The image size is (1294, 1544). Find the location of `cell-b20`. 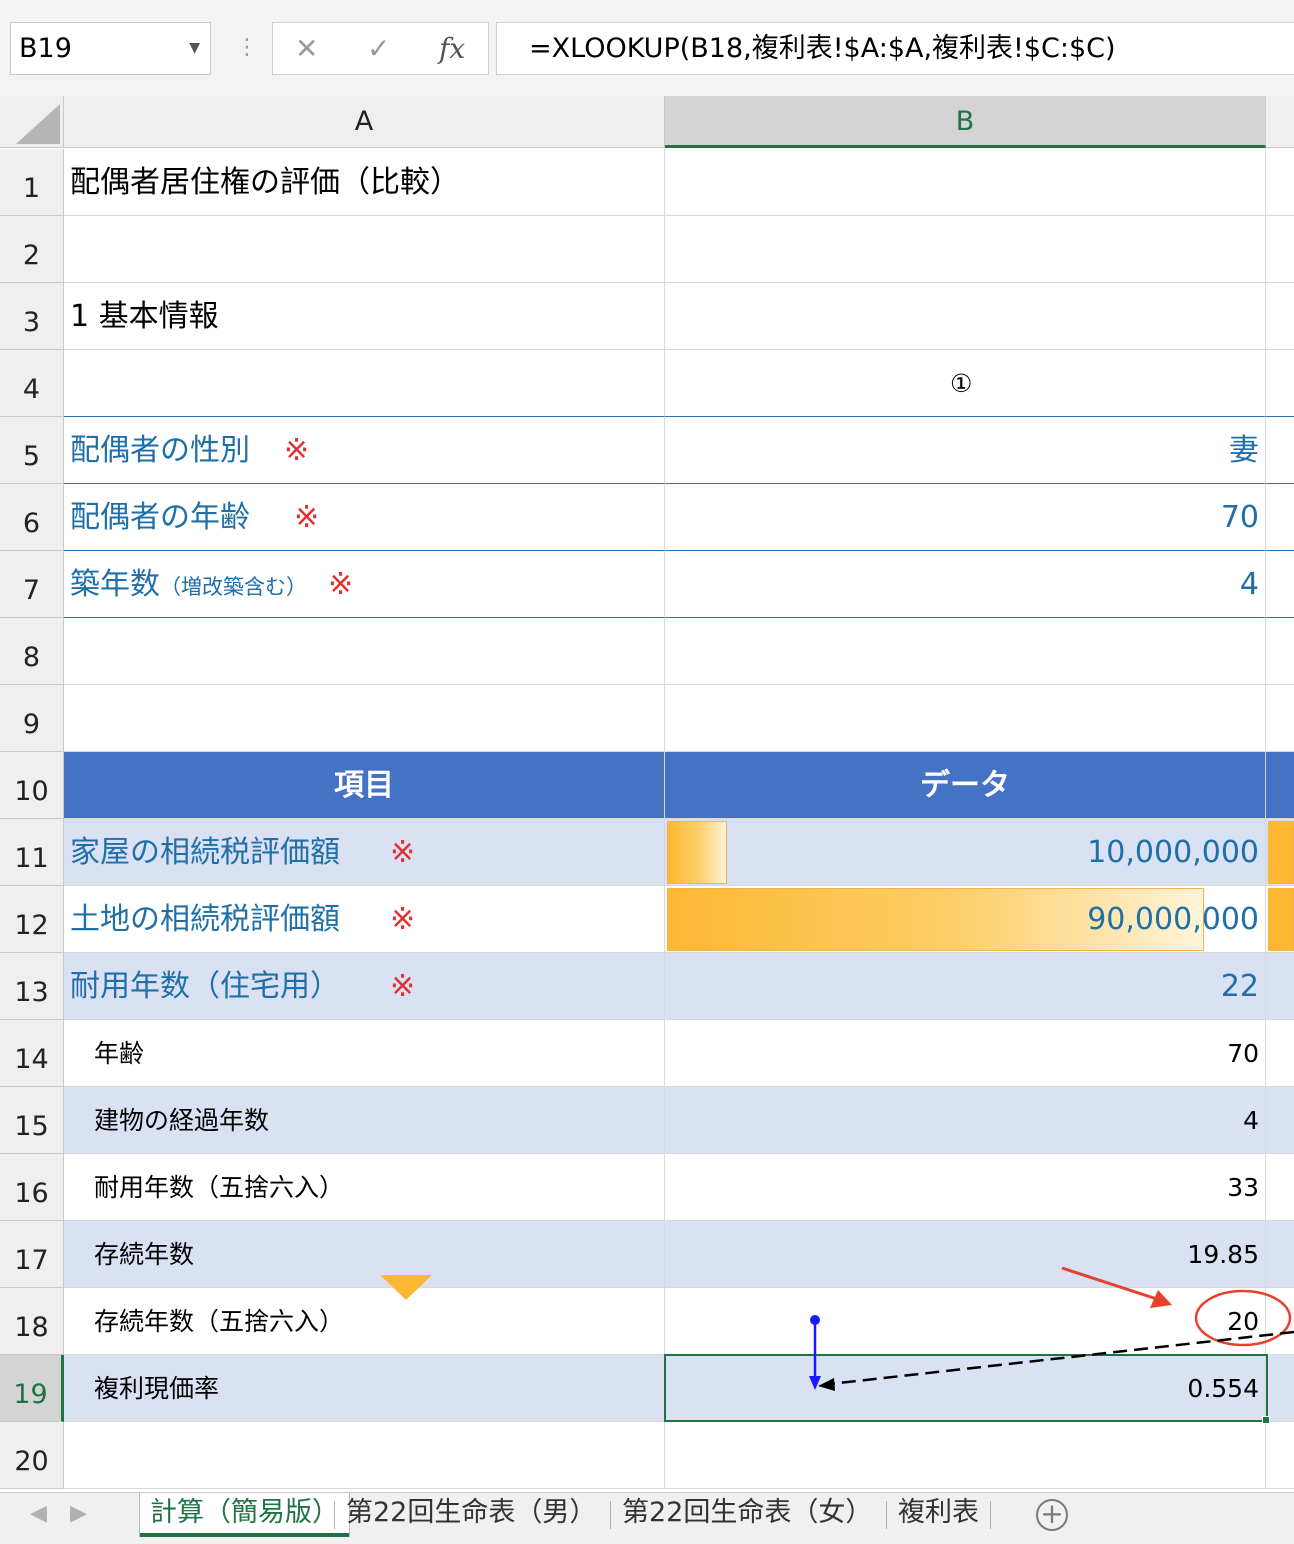

cell-b20 is located at coordinates (965, 1455).